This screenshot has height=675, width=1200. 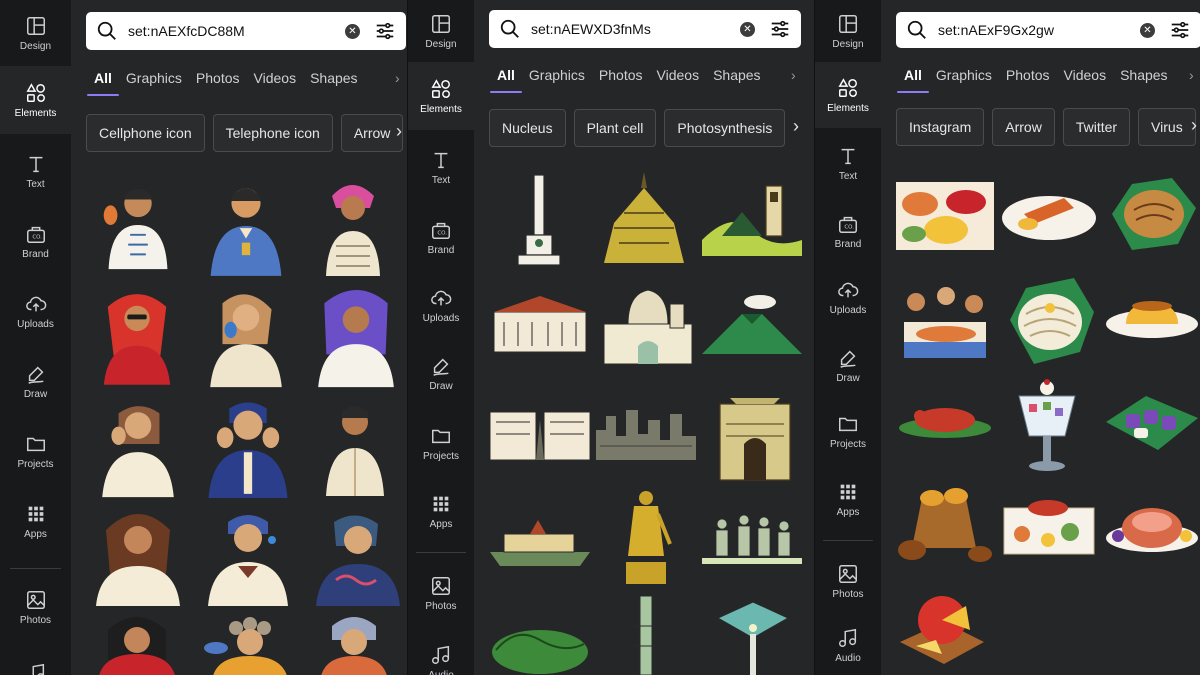 What do you see at coordinates (941, 630) in the screenshot?
I see `cheese-illustration` at bounding box center [941, 630].